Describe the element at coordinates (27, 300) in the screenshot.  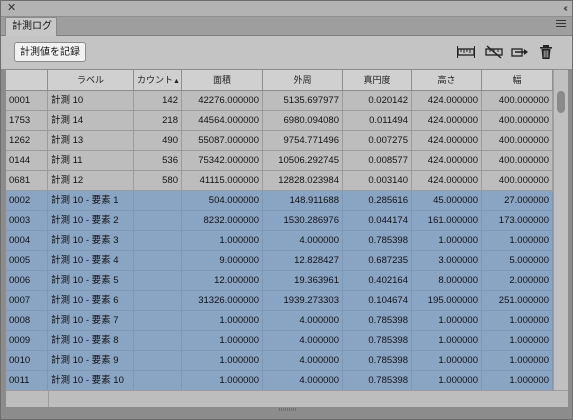
I see `cell-id: 0007` at that location.